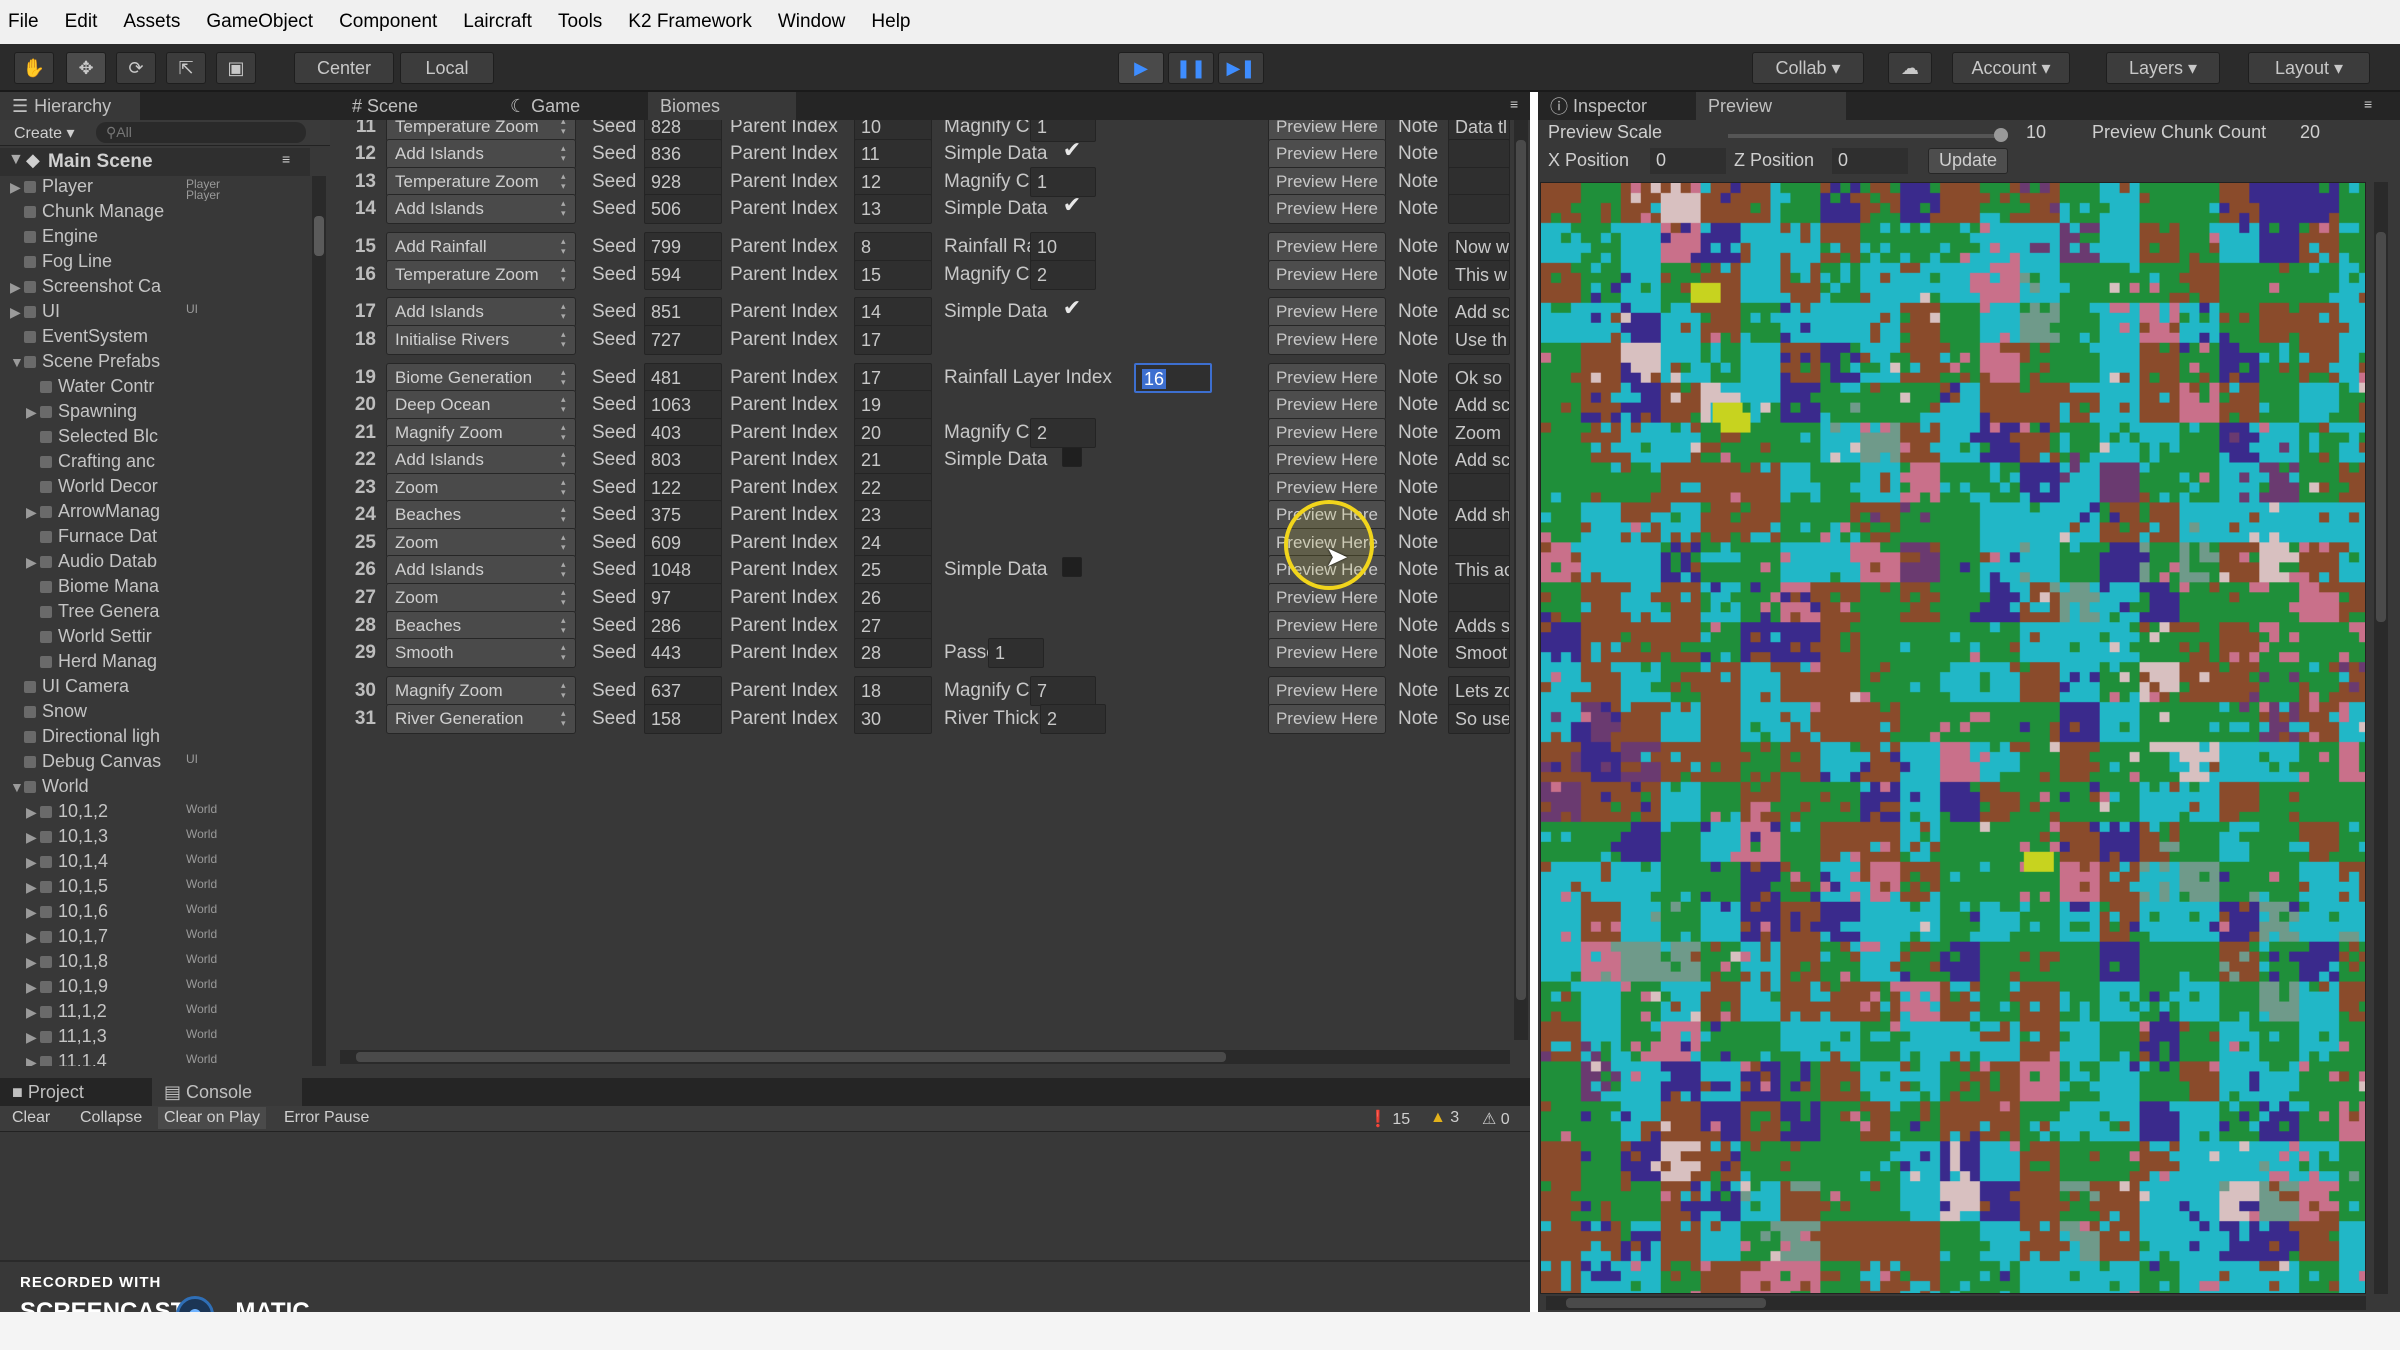  What do you see at coordinates (155, 888) in the screenshot?
I see `hierarchy-item: ▶ 10,1,5 World` at bounding box center [155, 888].